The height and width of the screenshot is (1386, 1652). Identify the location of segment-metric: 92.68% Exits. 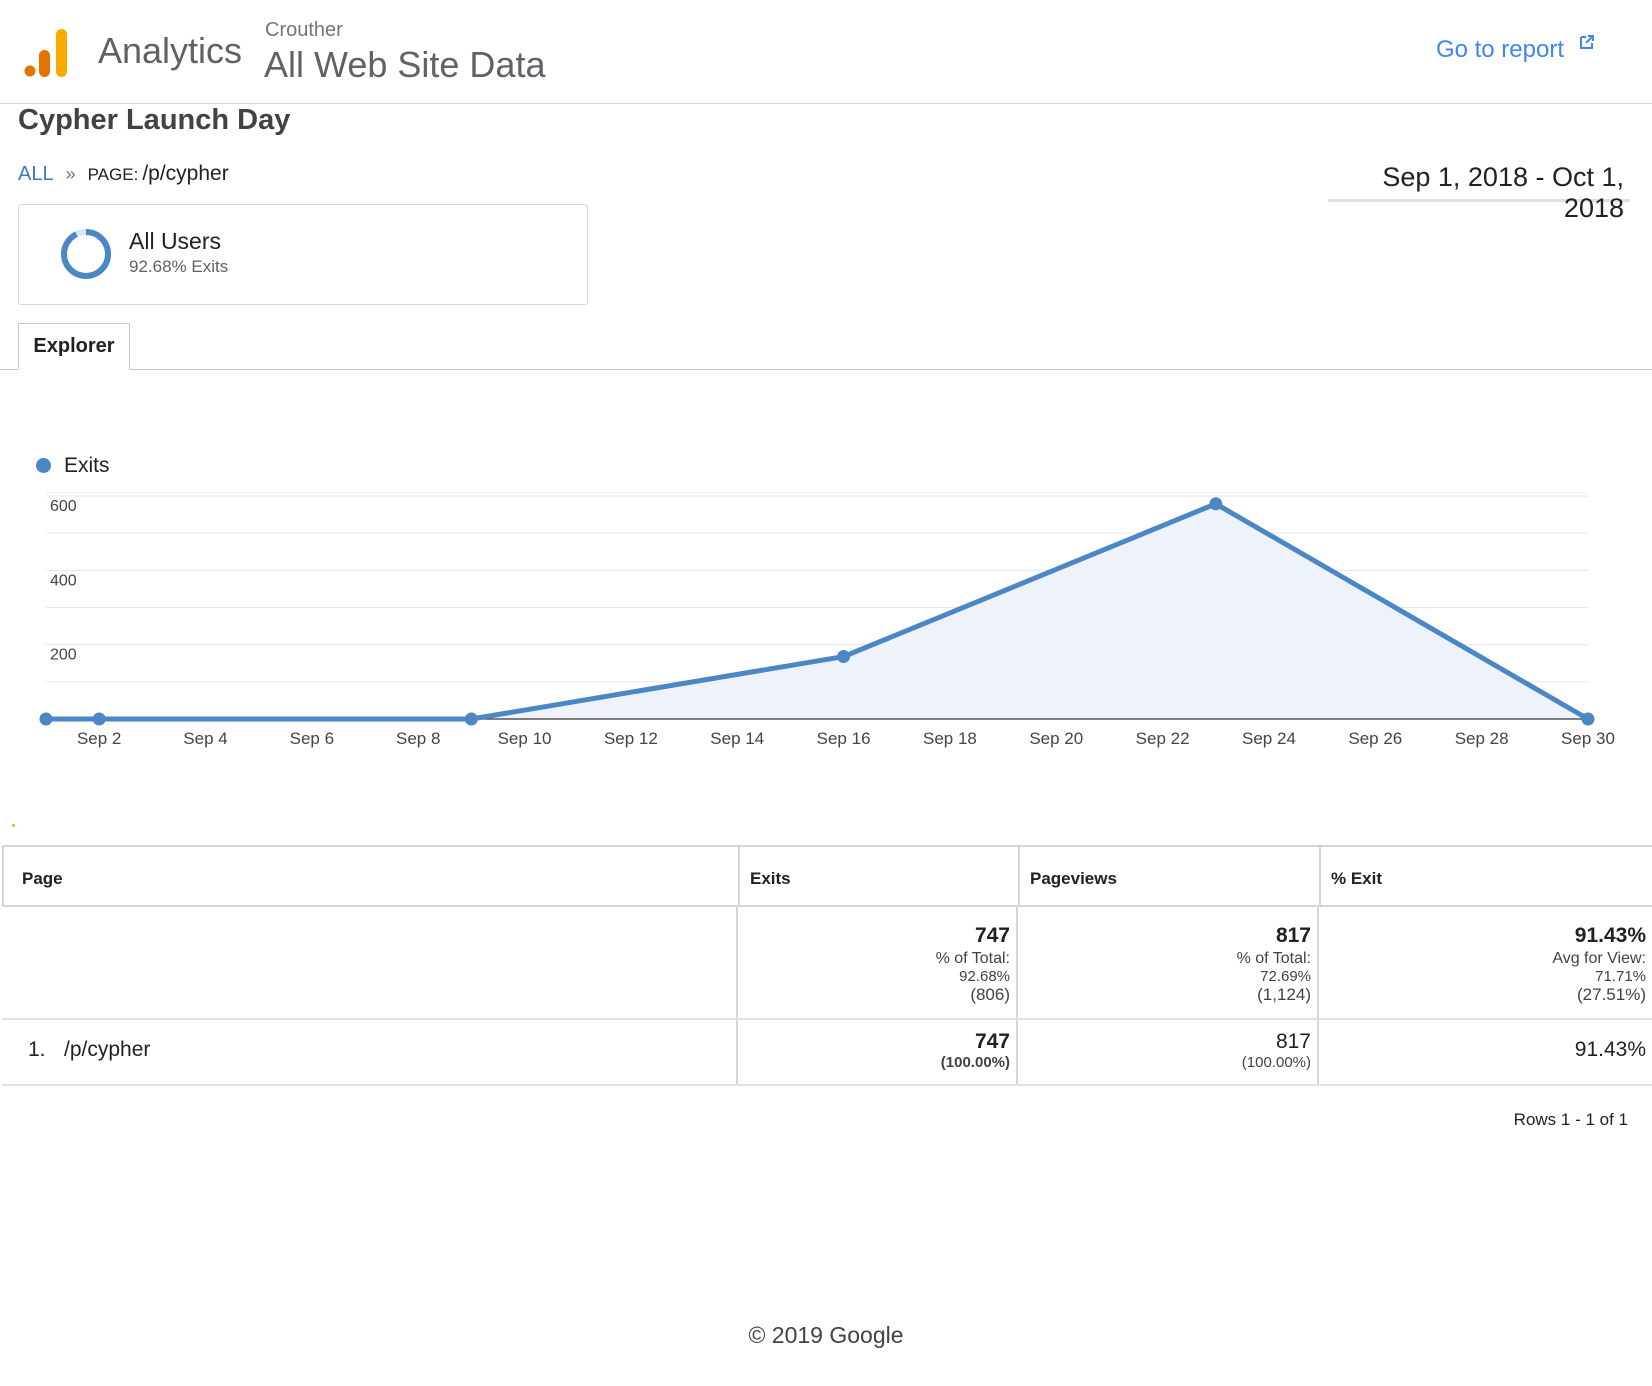
(179, 266).